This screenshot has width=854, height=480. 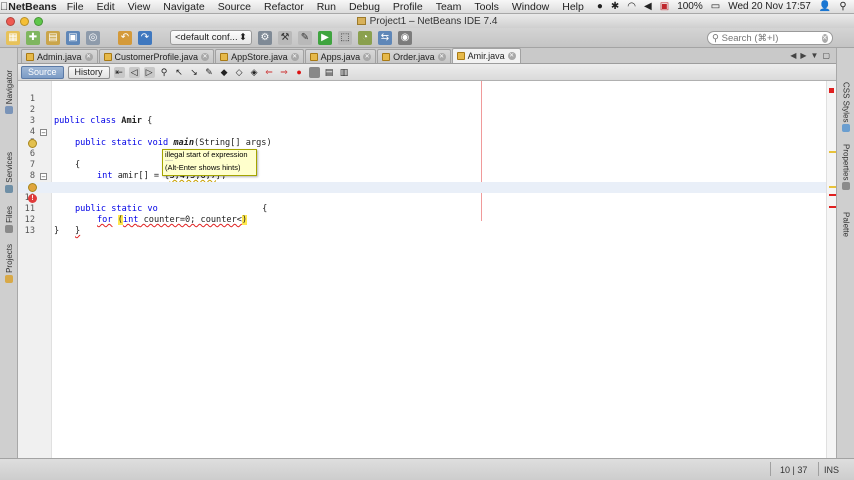 I want to click on clean-build-icon: ✎, so click(x=305, y=37).